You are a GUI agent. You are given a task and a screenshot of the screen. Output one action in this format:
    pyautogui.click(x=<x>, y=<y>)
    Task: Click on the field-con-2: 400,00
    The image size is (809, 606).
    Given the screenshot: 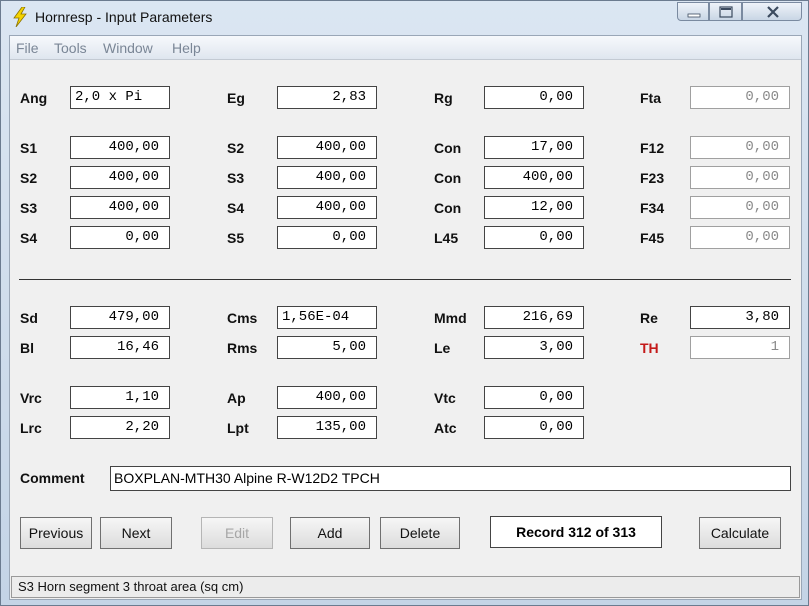 What is the action you would take?
    pyautogui.click(x=534, y=177)
    